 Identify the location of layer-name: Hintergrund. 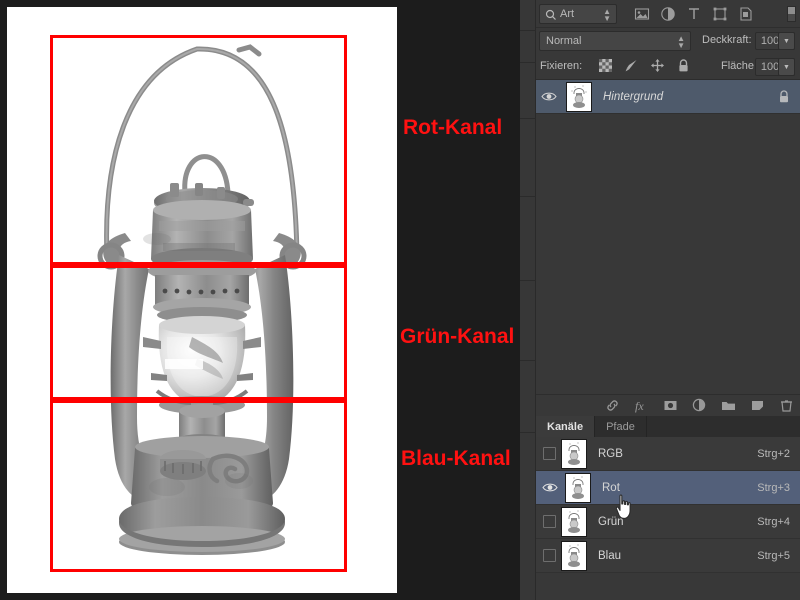
(633, 96).